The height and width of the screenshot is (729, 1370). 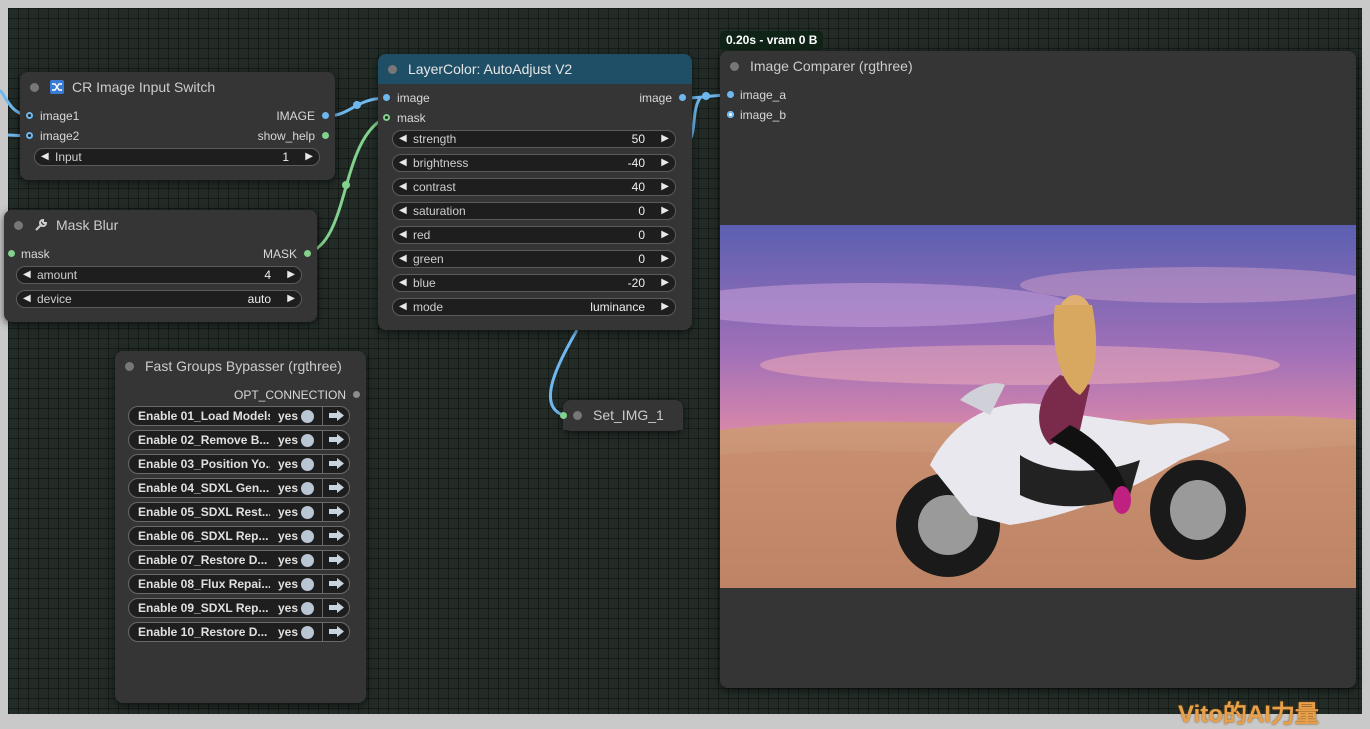 I want to click on group-toggle: Enable 10_Restore D... yes, so click(x=239, y=632).